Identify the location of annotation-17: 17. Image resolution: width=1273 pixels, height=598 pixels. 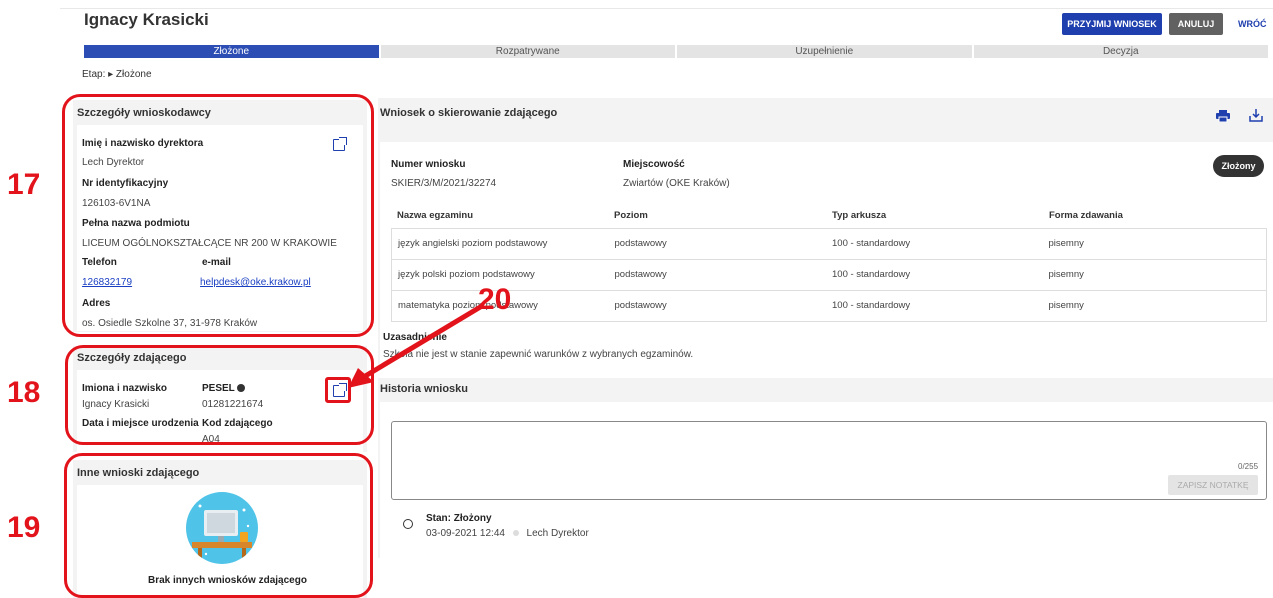
(24, 184).